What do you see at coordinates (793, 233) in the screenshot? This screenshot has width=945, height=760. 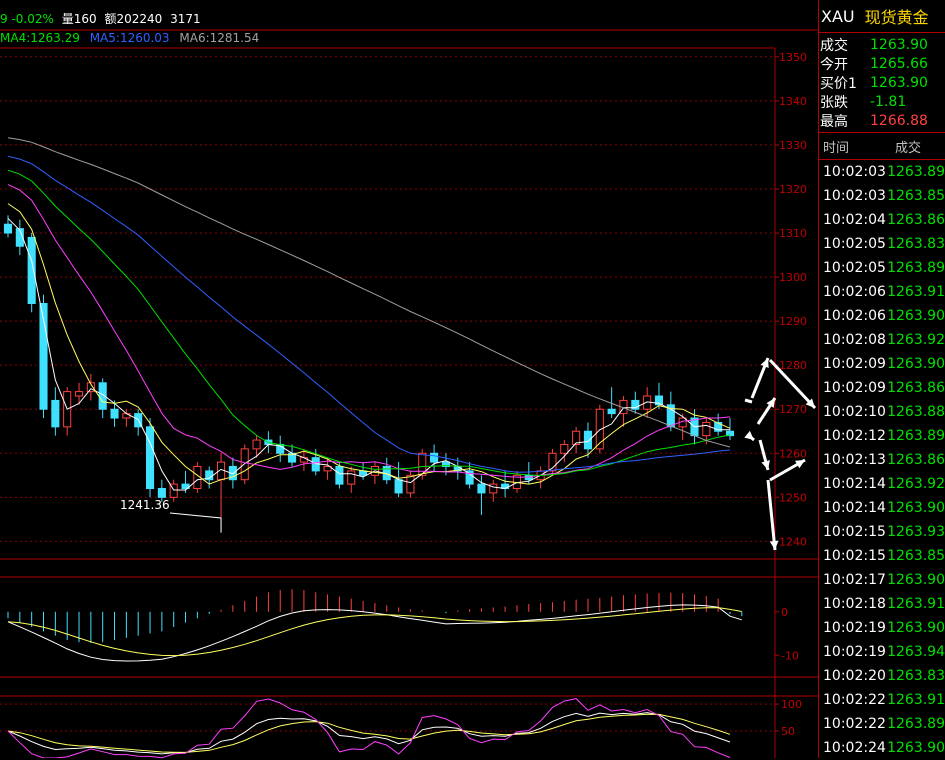 I see `price-tick-label: 1310` at bounding box center [793, 233].